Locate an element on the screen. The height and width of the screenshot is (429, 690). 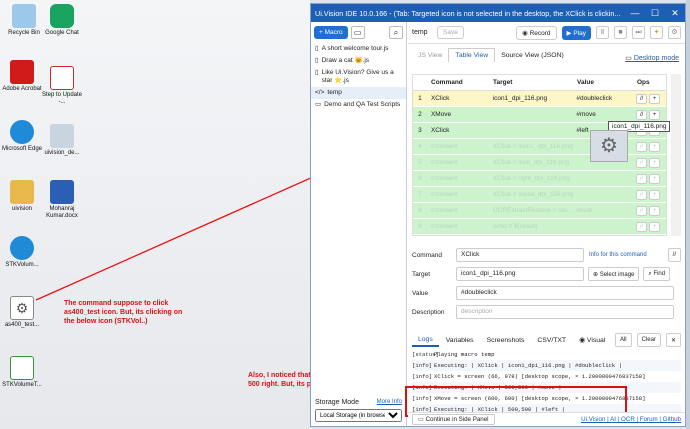
step-icon: ⏭ is located at coordinates (638, 32).